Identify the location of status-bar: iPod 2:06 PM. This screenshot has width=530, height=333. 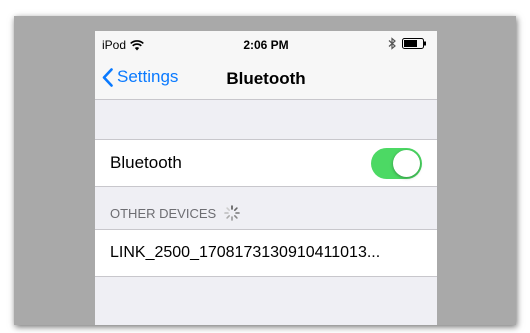
(266, 45).